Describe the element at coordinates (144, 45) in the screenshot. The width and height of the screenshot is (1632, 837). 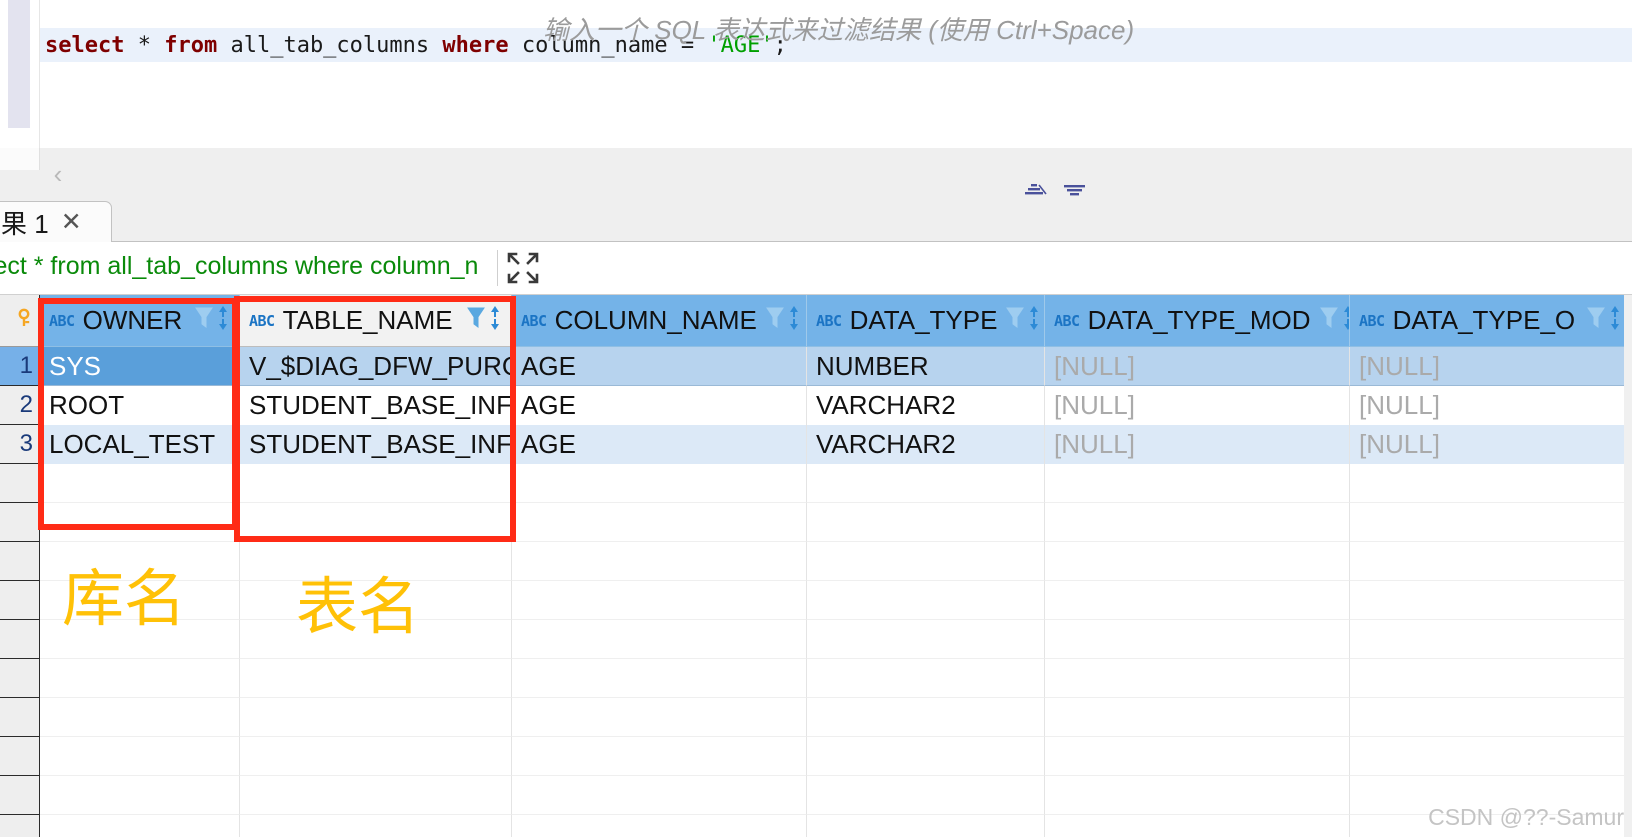
I see `sql-token: *` at that location.